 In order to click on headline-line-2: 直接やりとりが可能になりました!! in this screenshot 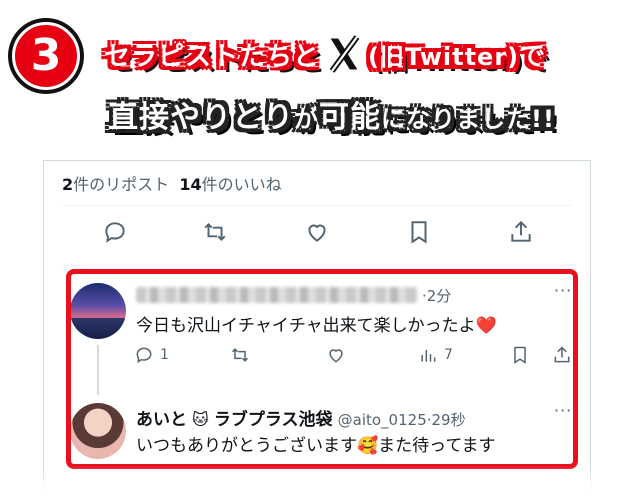, I will do `click(331, 114)`.